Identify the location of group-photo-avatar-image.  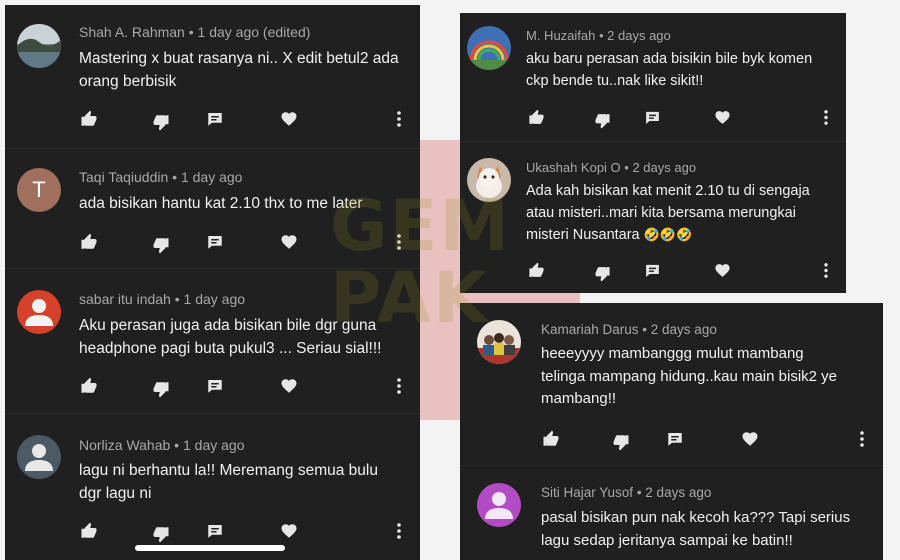
(499, 342).